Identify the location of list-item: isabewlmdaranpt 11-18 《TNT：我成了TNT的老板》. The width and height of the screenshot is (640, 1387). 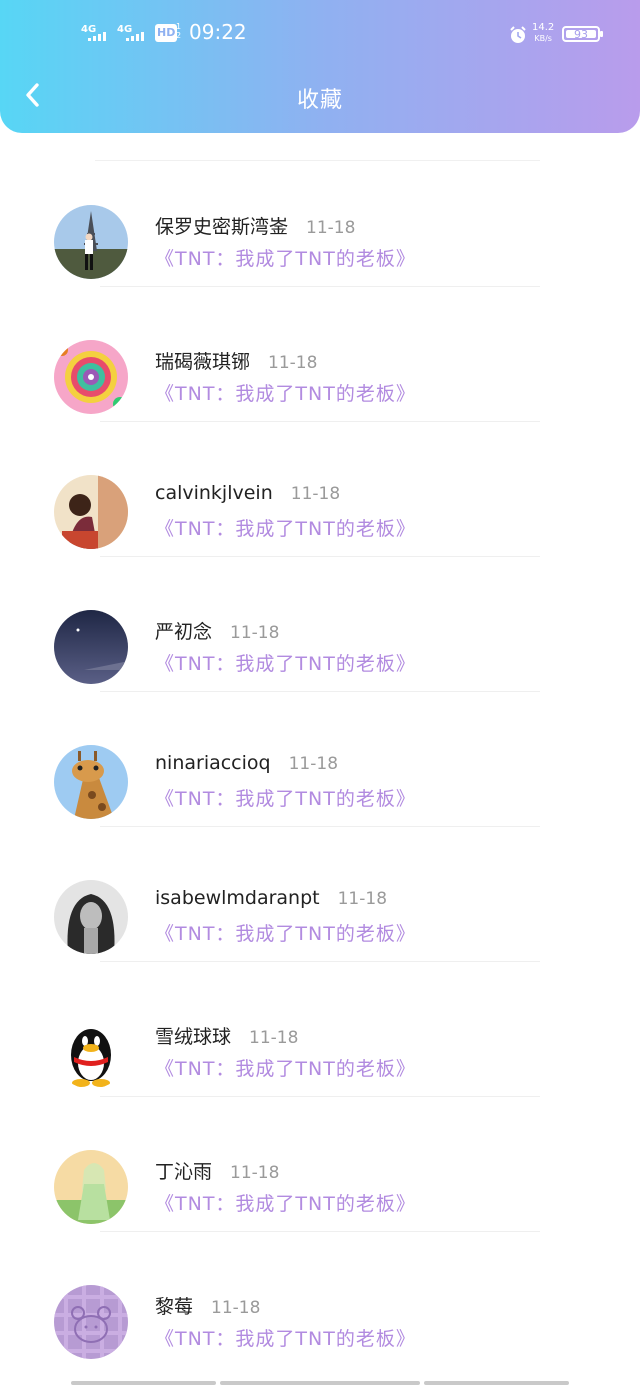
(320, 894).